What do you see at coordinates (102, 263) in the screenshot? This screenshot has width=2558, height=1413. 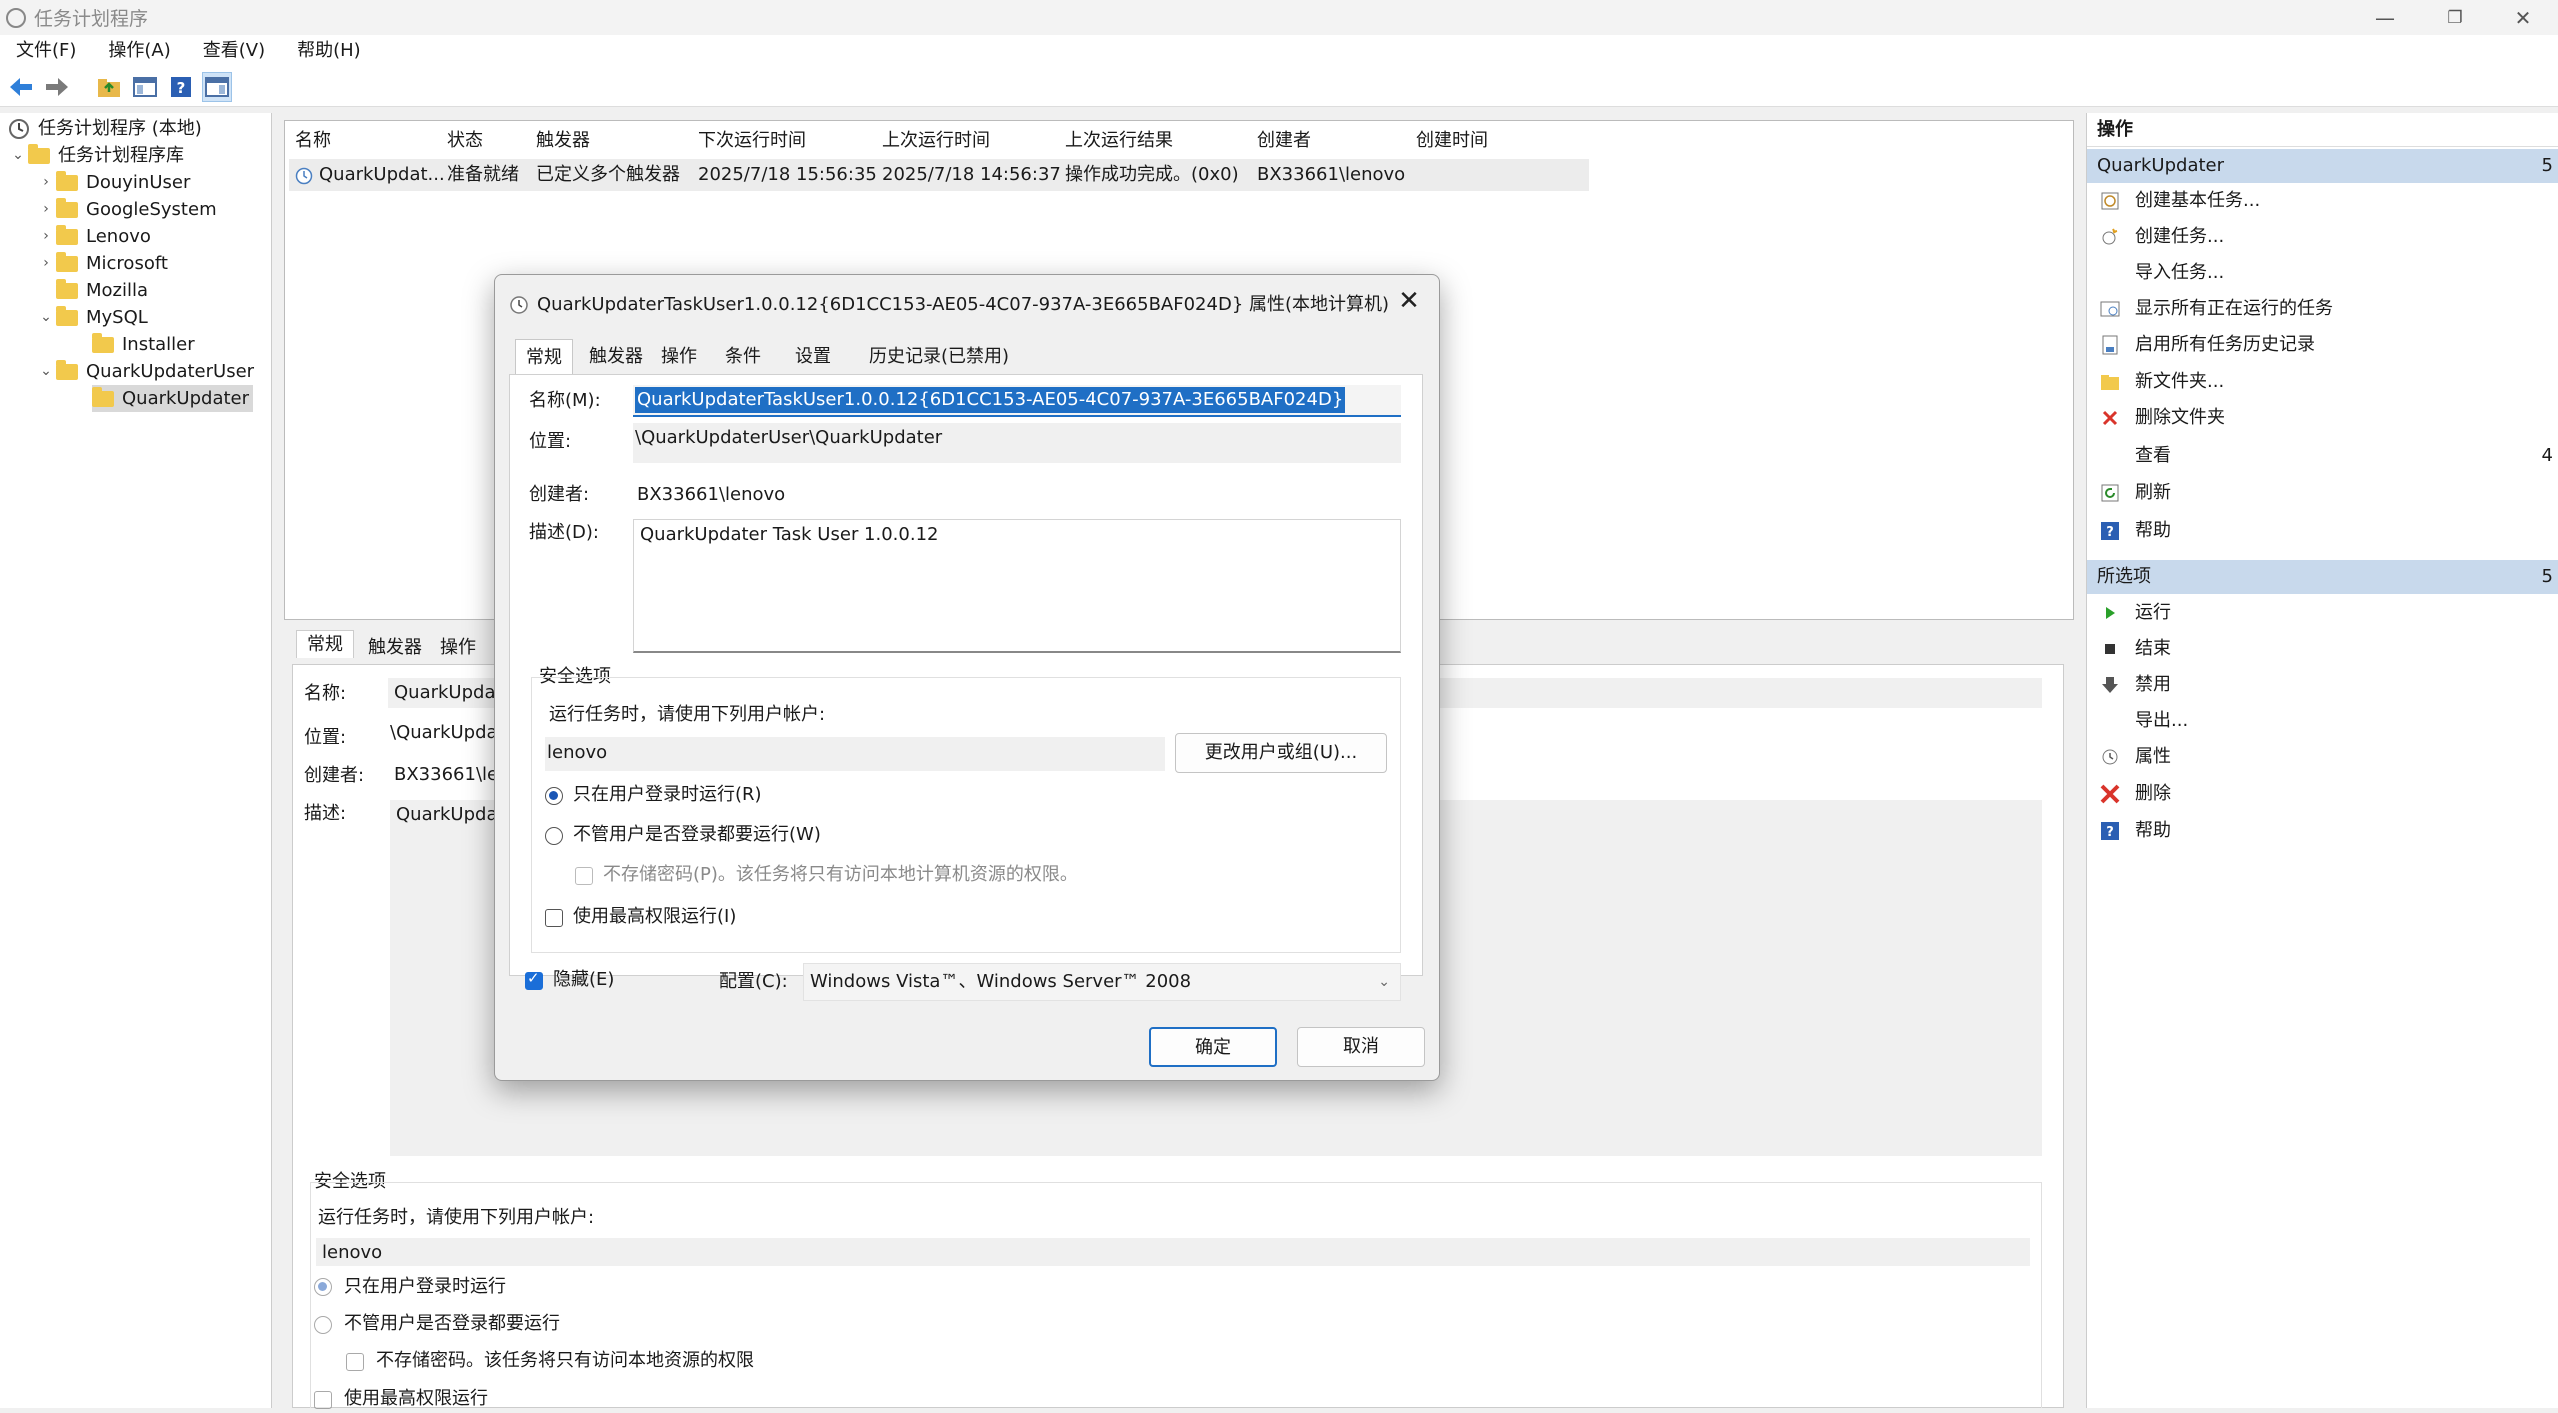 I see `tree-item-microsoft: › Microsoft` at bounding box center [102, 263].